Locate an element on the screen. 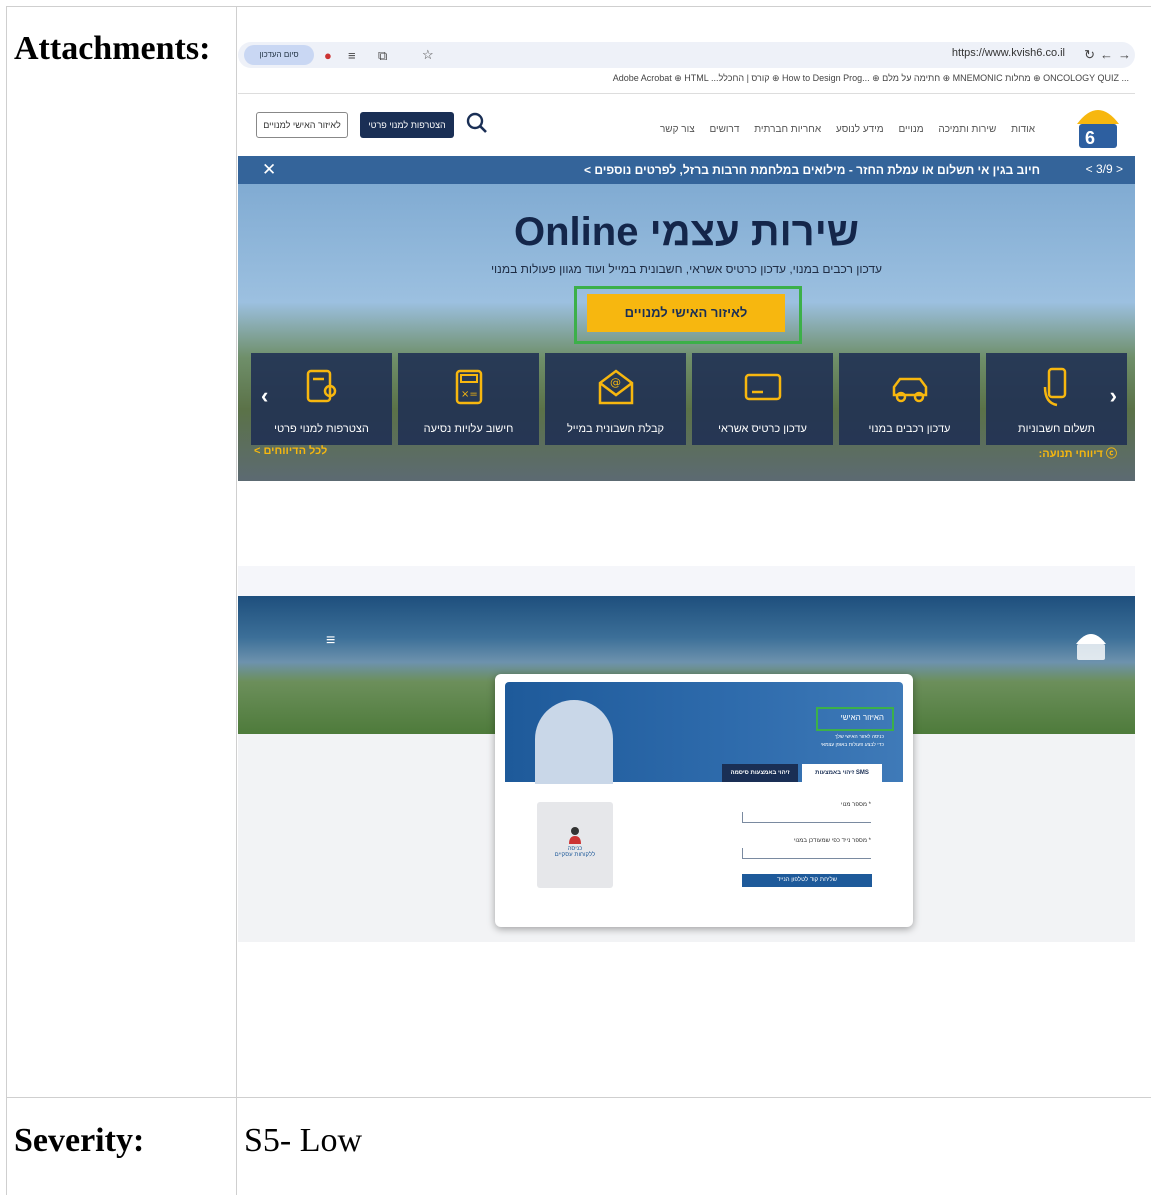 The width and height of the screenshot is (1151, 1195). tile-join: הצטרפות למנוי פרטי is located at coordinates (321, 399).